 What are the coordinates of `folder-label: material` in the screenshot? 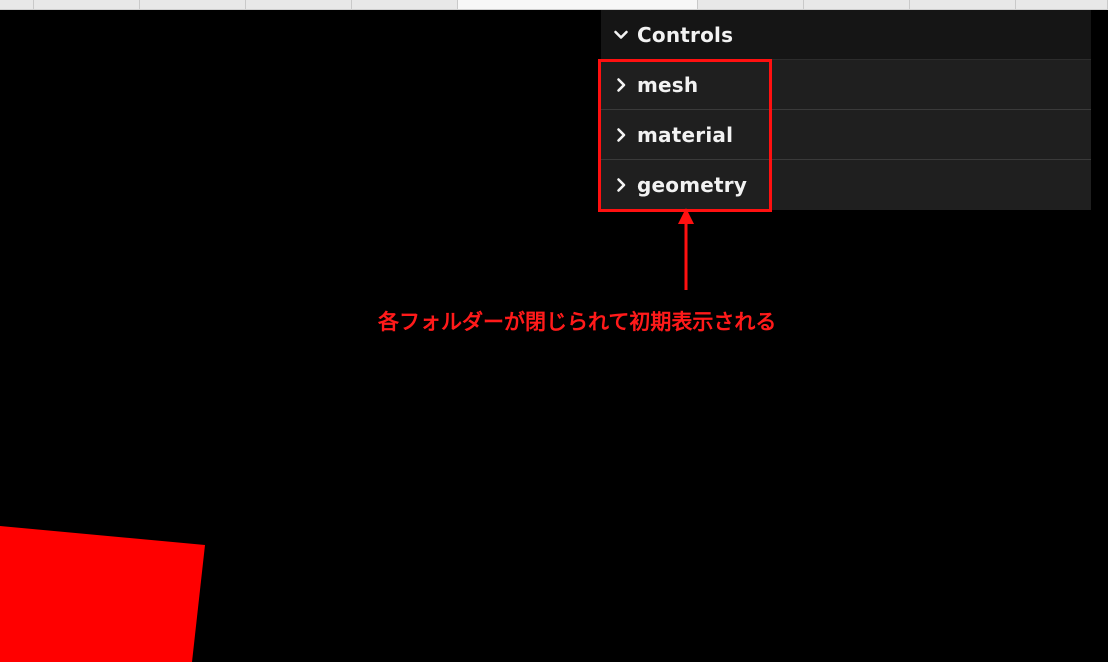 It's located at (685, 134).